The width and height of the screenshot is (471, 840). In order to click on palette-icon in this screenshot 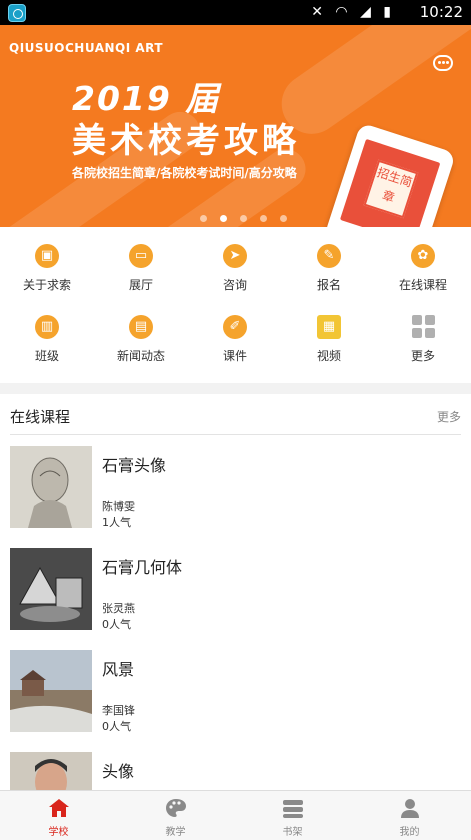, I will do `click(175, 808)`.